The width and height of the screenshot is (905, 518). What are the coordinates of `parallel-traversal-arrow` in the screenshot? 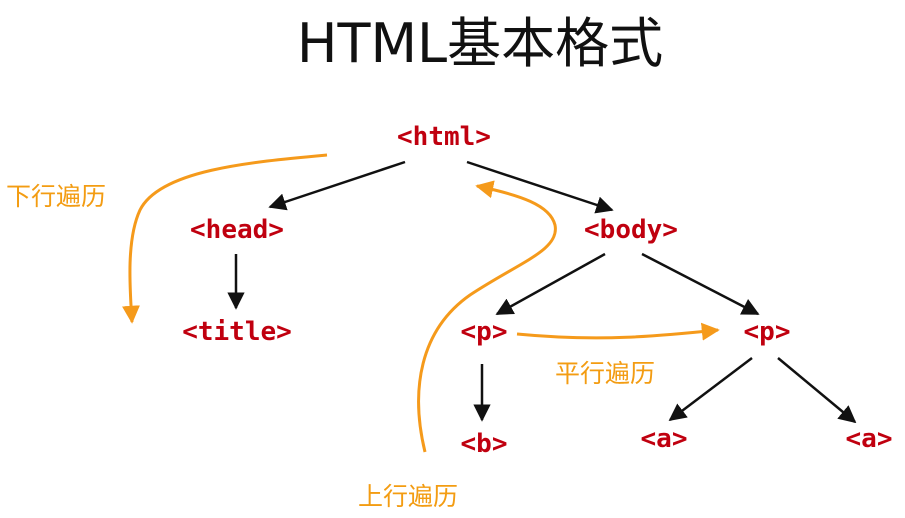 It's located at (618, 331).